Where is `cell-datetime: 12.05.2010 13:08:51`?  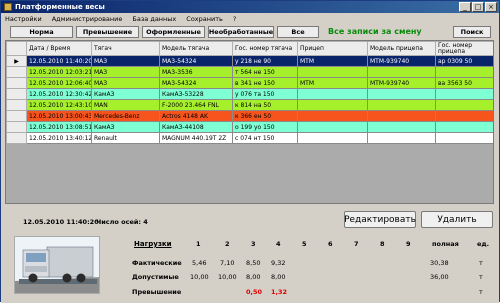
cell-datetime: 12.05.2010 13:08:51 is located at coordinates (59, 127).